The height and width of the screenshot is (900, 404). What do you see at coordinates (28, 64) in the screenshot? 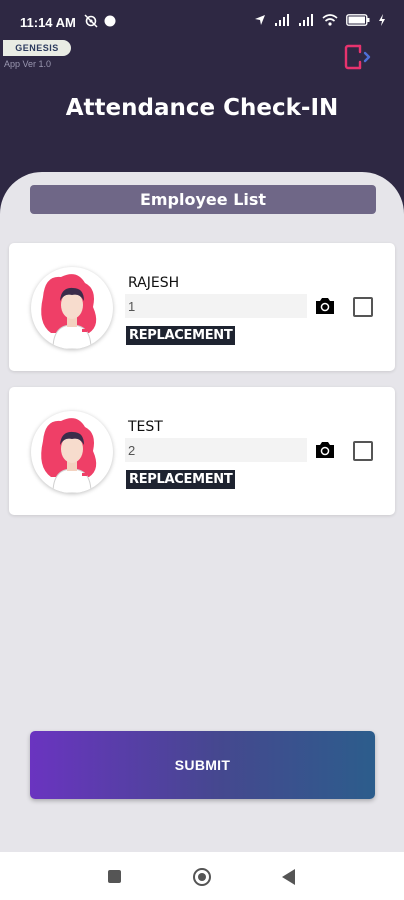
I see `app-version: App Ver 1.0` at bounding box center [28, 64].